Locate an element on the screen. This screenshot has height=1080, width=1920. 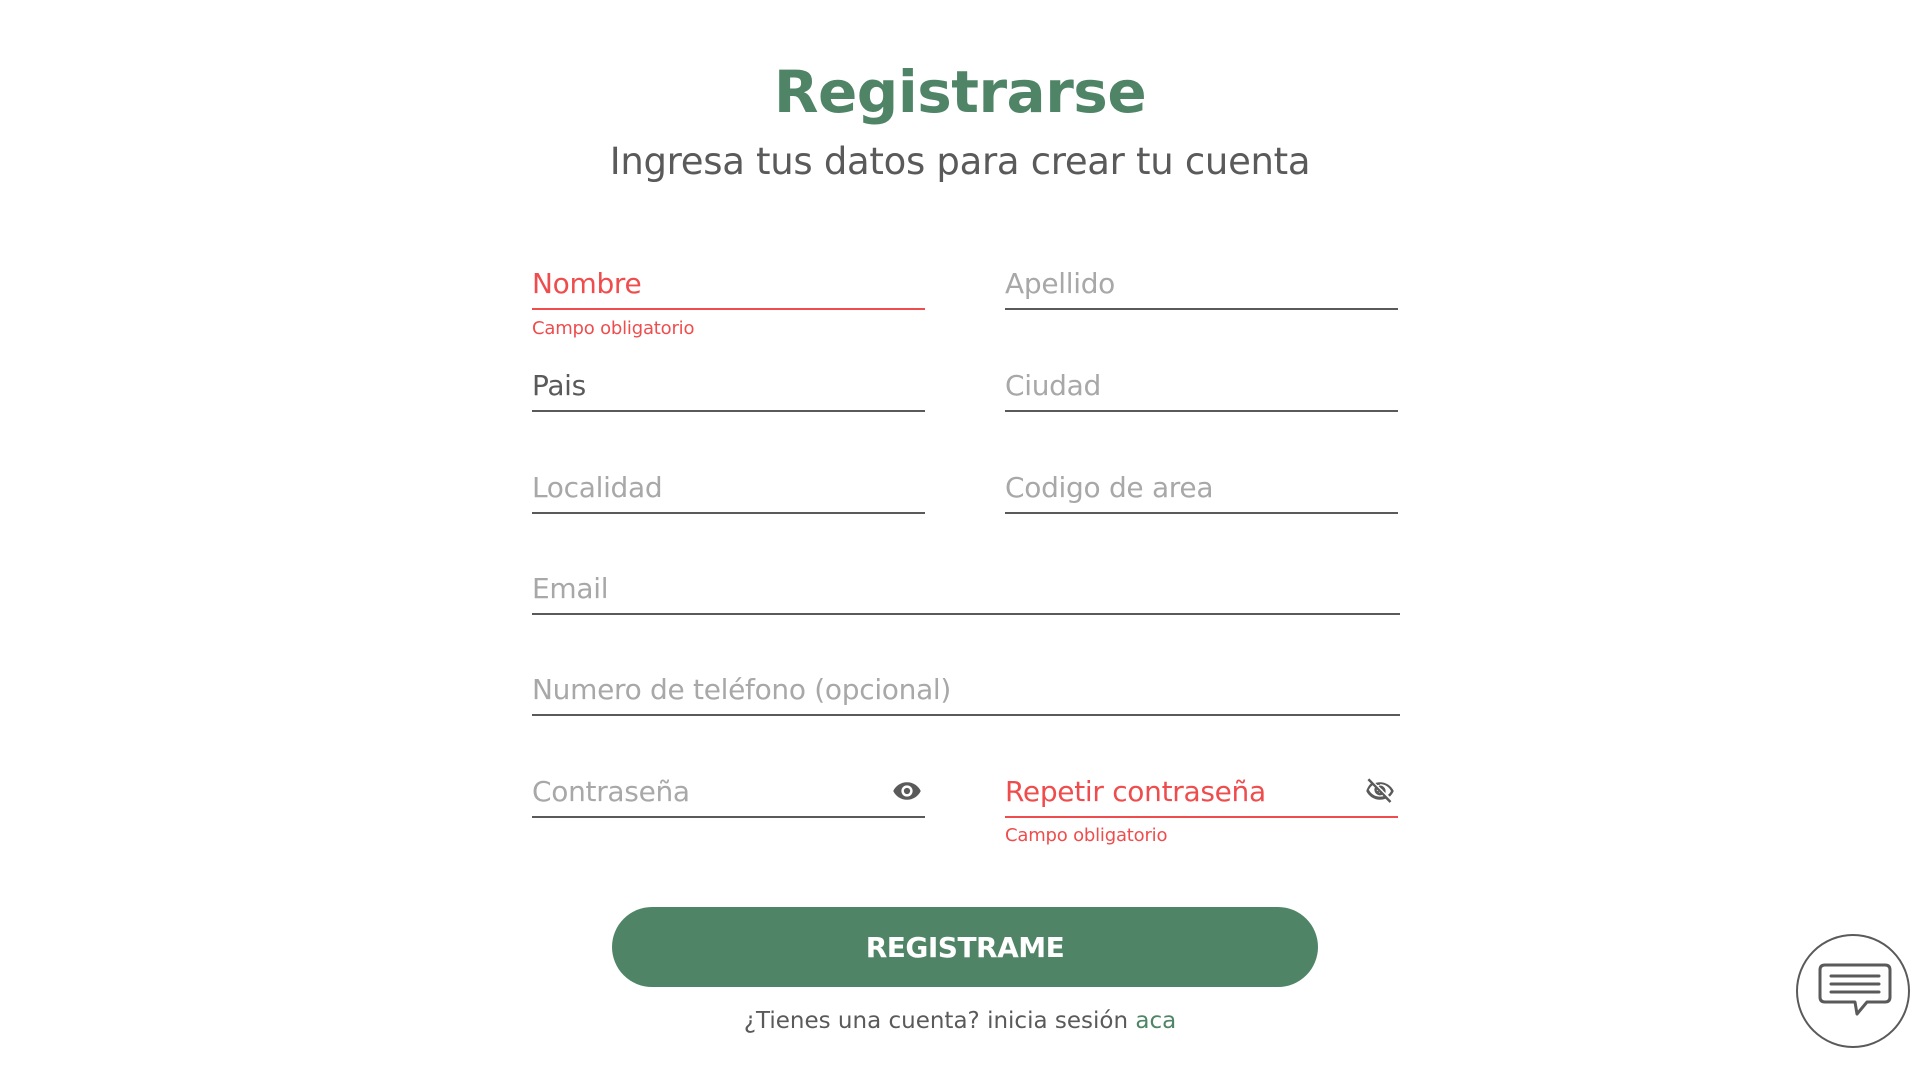
contrasena-input is located at coordinates (704, 791).